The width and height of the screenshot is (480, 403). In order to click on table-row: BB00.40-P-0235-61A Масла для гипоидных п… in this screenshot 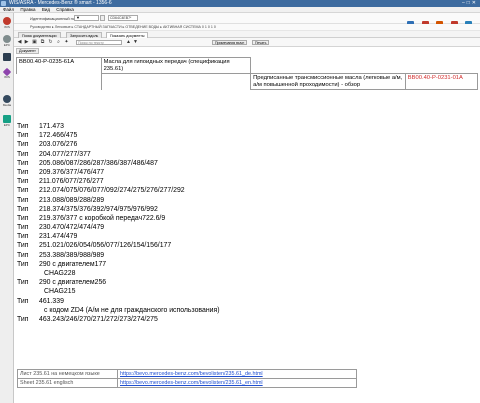, I will do `click(247, 65)`.